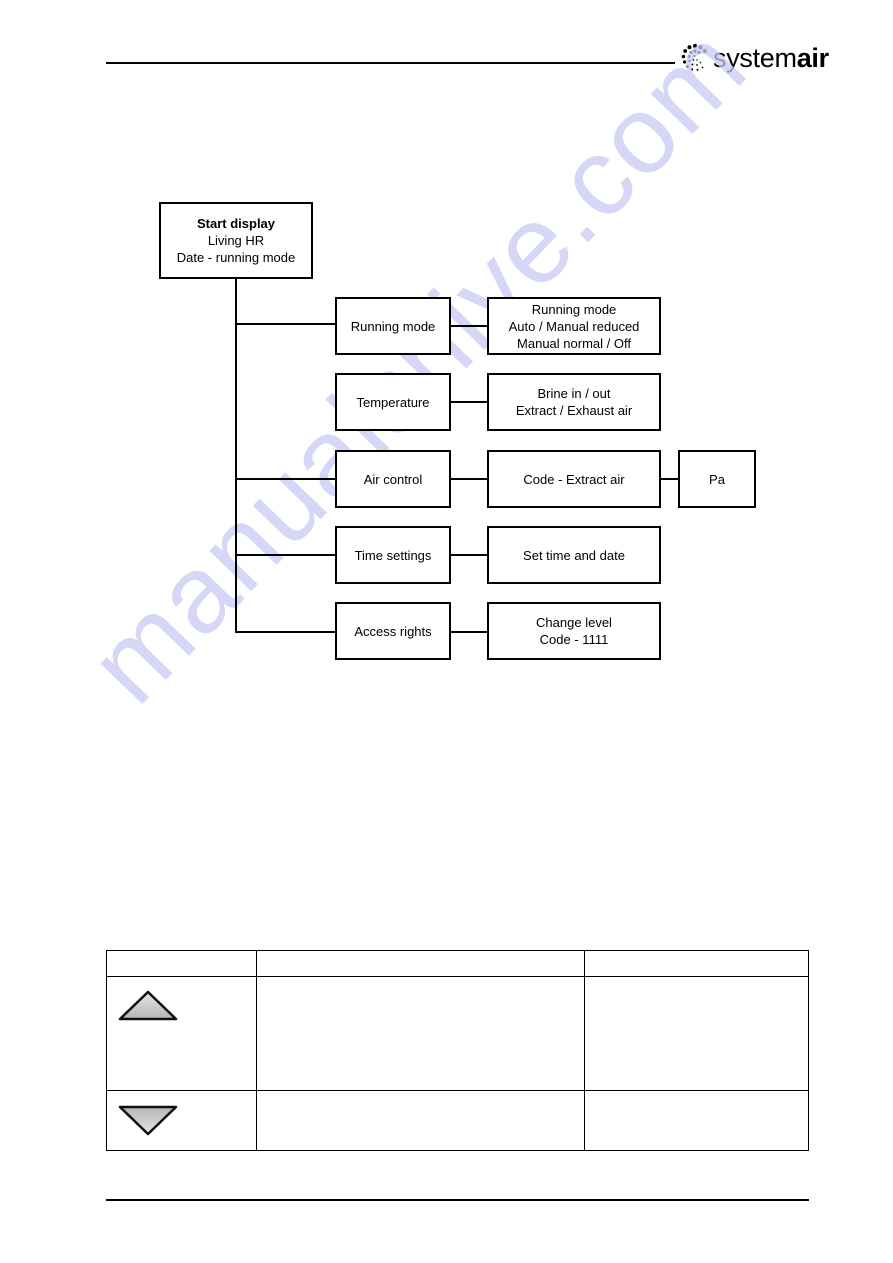 The height and width of the screenshot is (1263, 893). What do you see at coordinates (812, 57) in the screenshot?
I see `brand-name-bold: air` at bounding box center [812, 57].